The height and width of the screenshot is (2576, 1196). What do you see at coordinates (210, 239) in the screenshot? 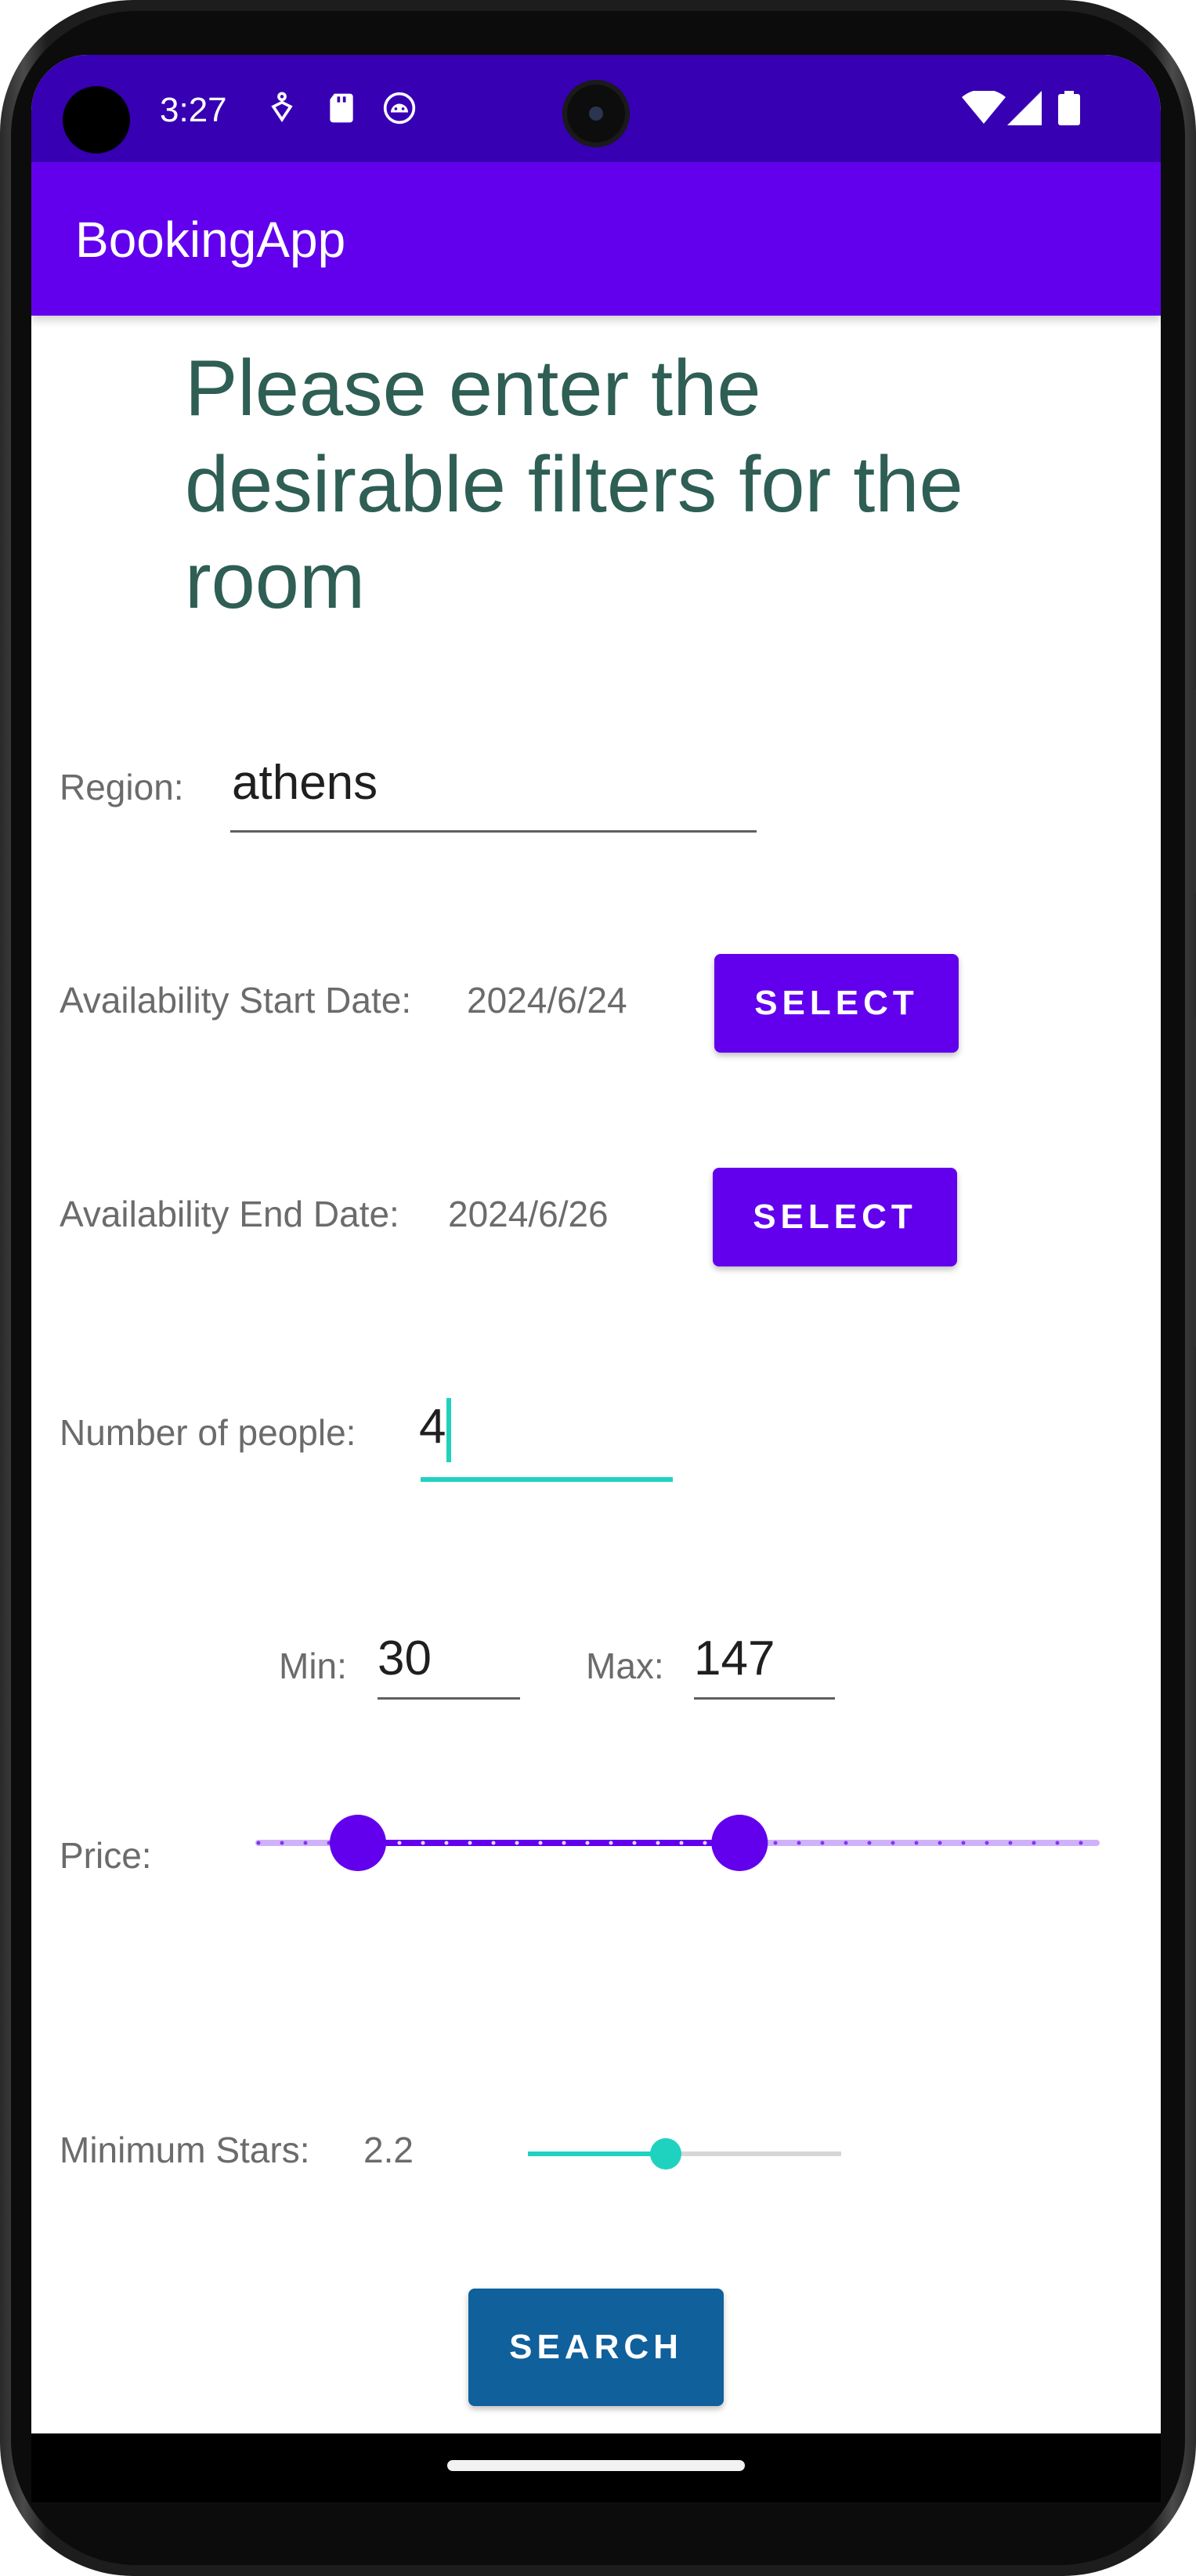
I see `app-title: BookingApp` at bounding box center [210, 239].